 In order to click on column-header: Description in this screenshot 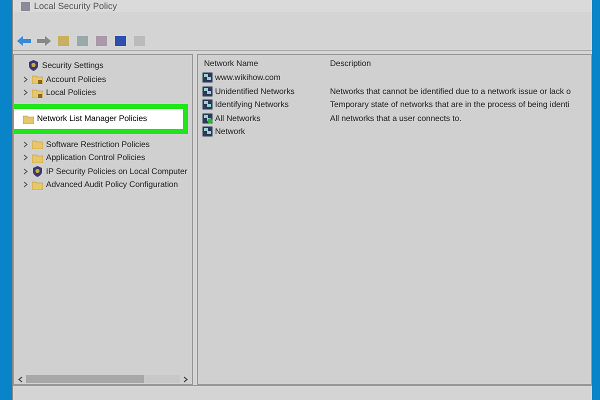, I will do `click(455, 63)`.